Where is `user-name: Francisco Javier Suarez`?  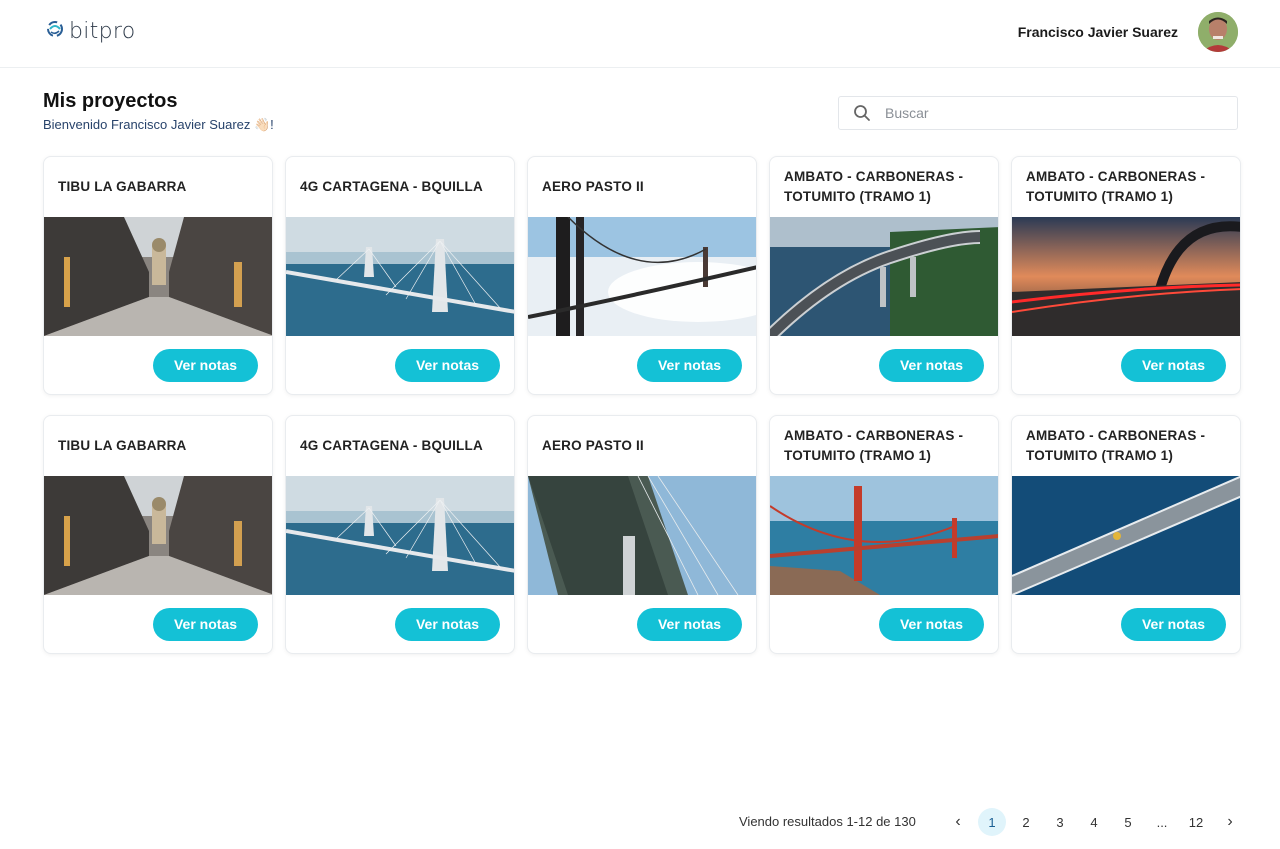 user-name: Francisco Javier Suarez is located at coordinates (1097, 32).